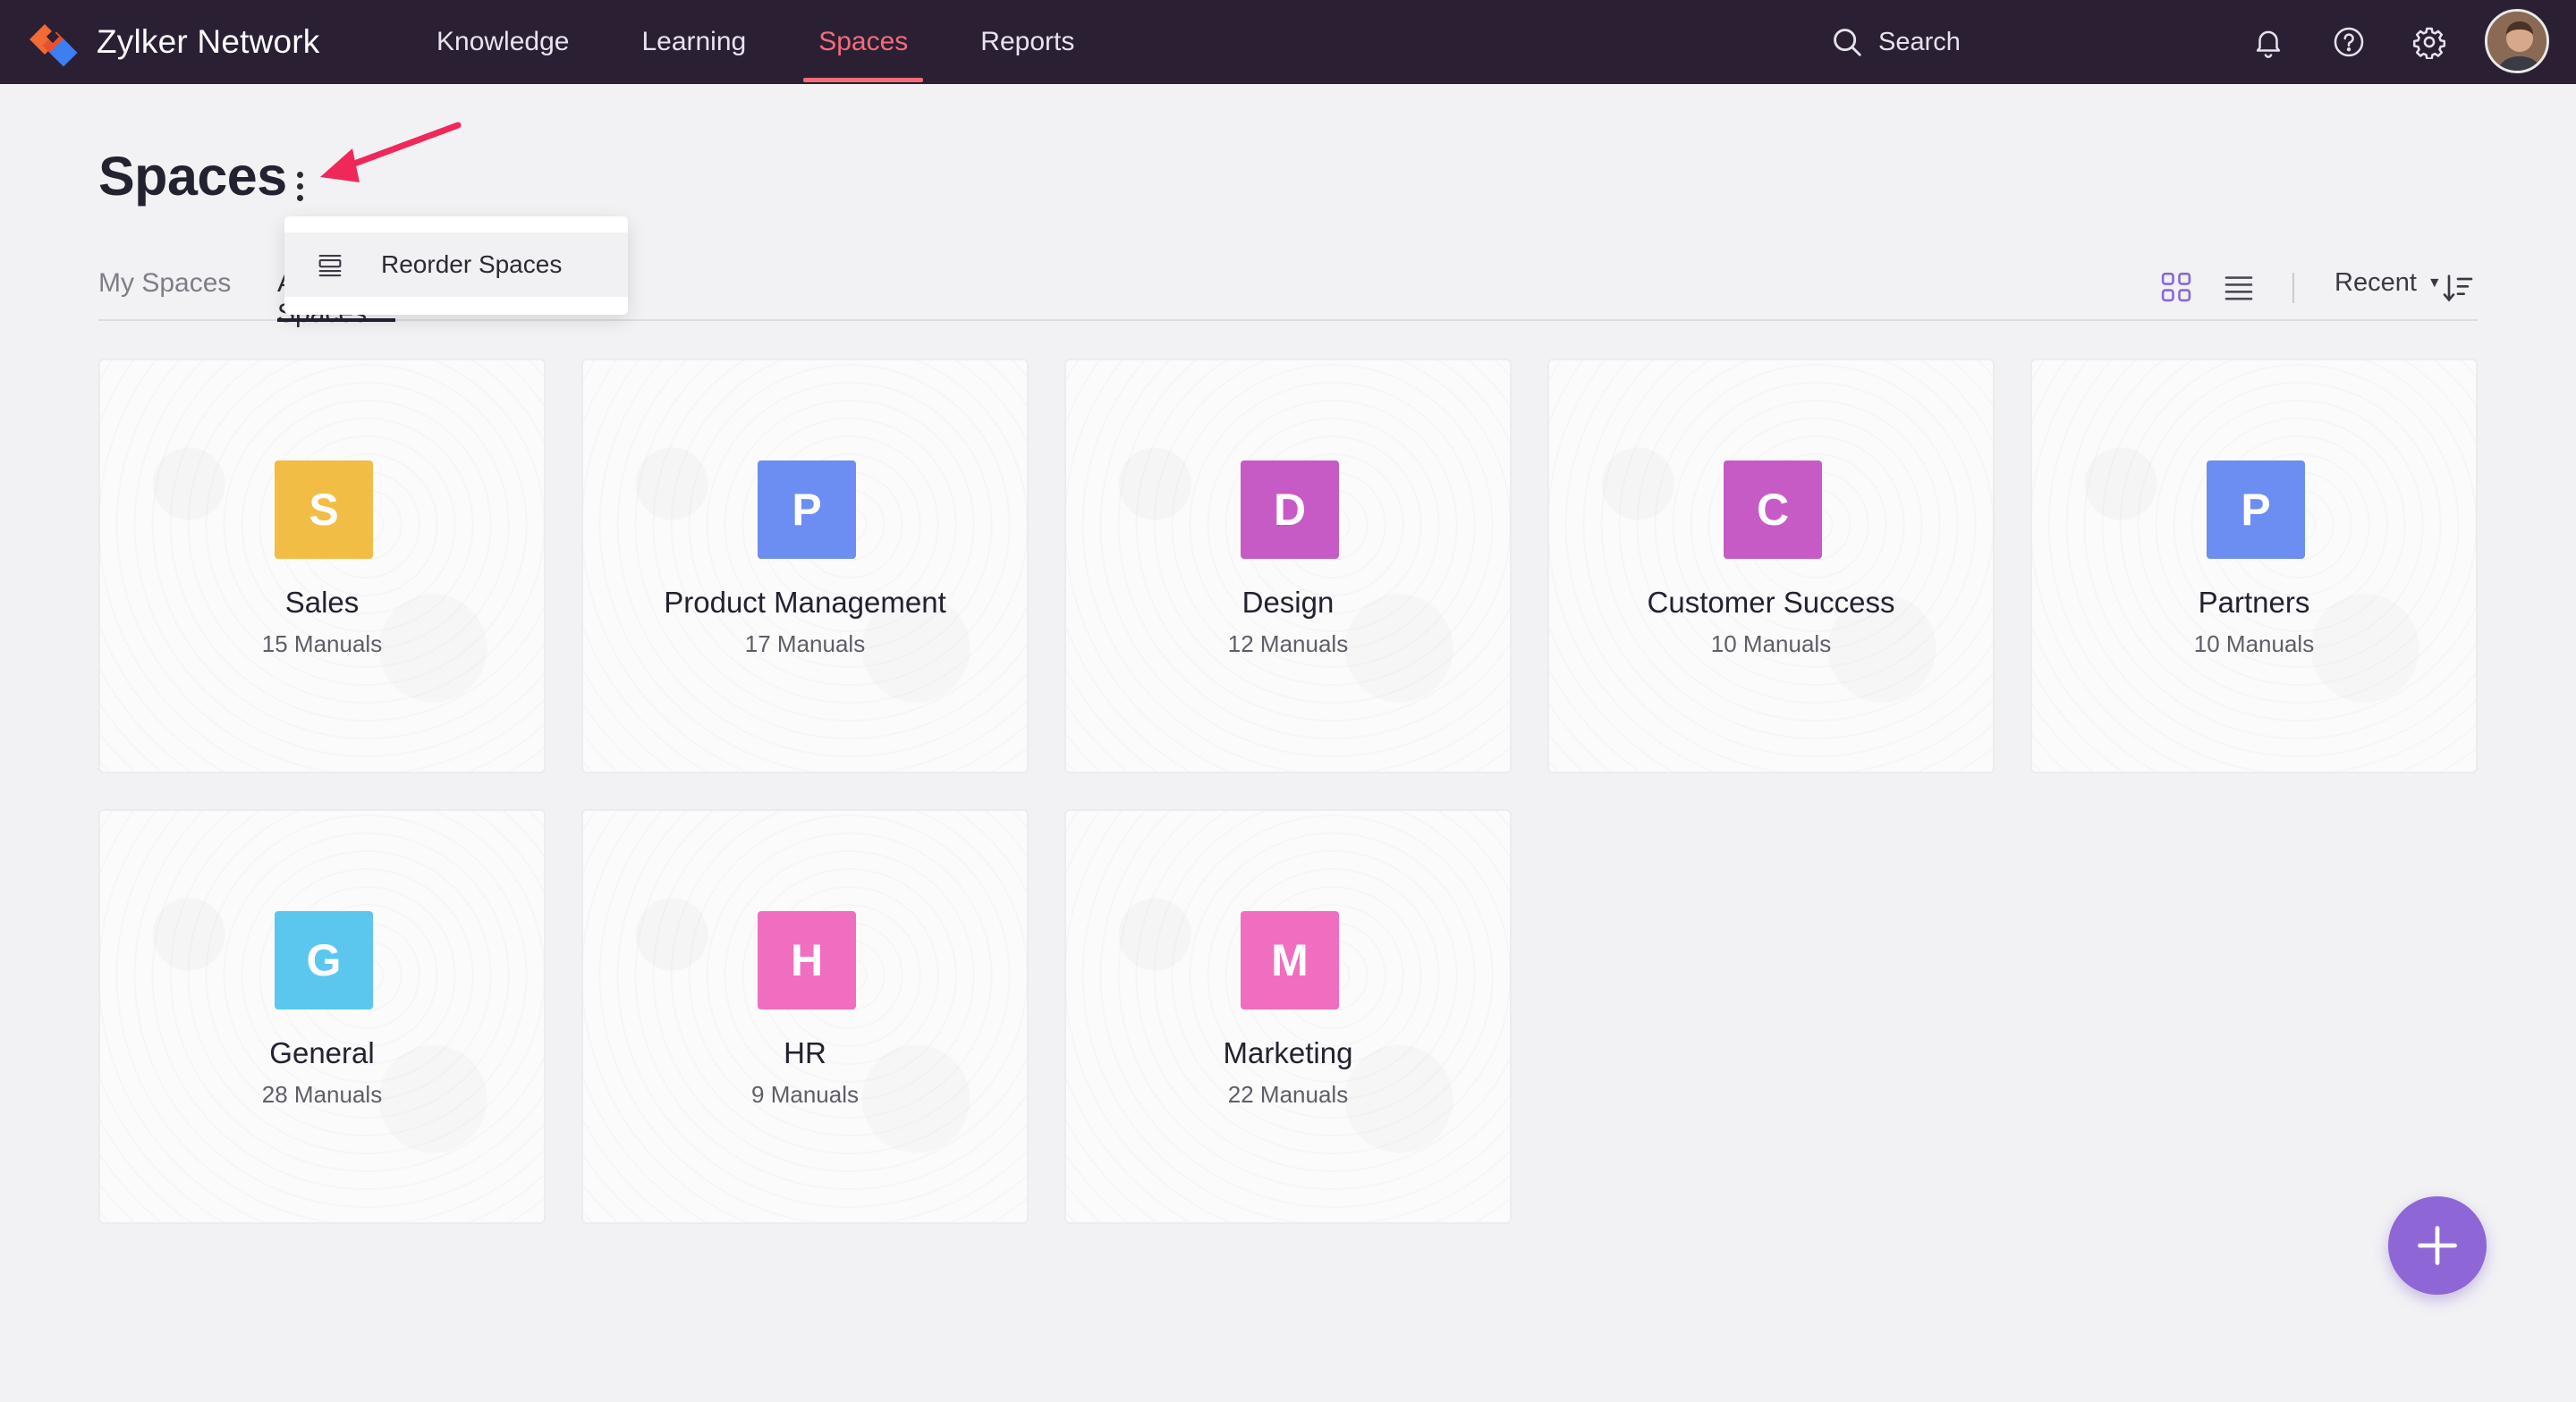  What do you see at coordinates (807, 960) in the screenshot?
I see `space-badge: H` at bounding box center [807, 960].